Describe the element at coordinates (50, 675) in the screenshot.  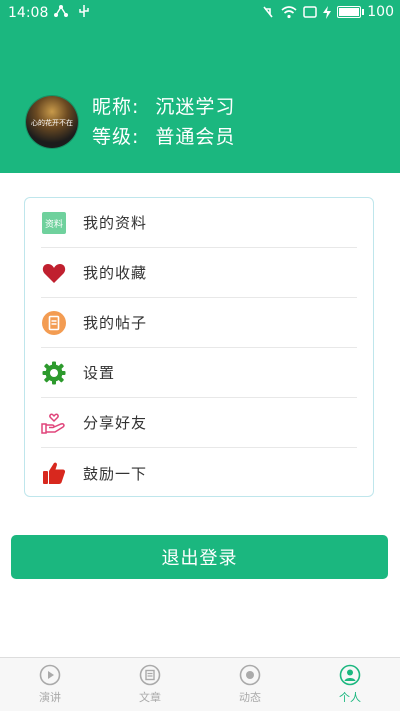
I see `play-icon` at that location.